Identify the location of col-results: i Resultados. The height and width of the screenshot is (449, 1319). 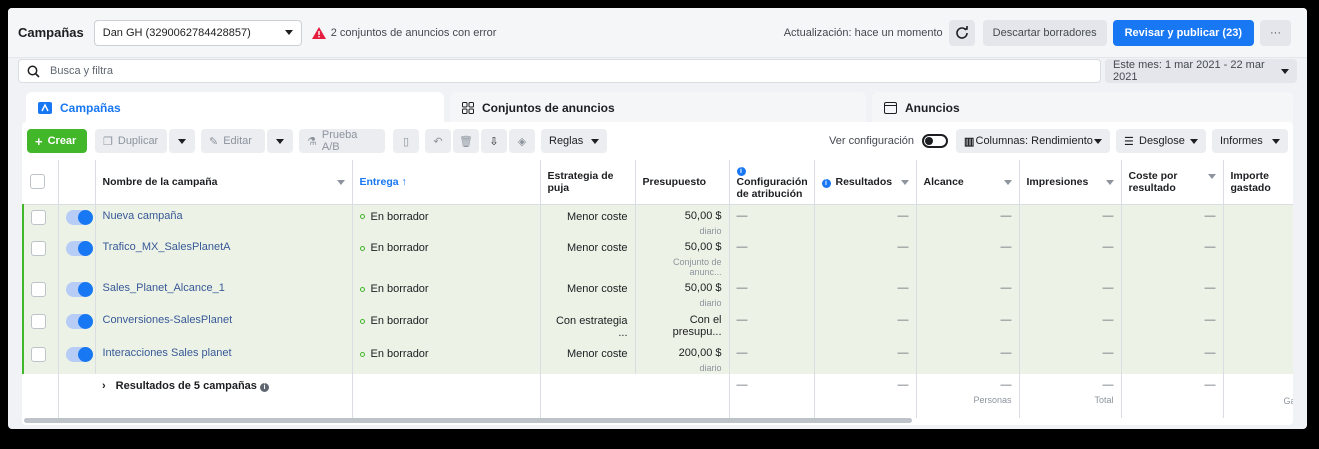
(865, 182).